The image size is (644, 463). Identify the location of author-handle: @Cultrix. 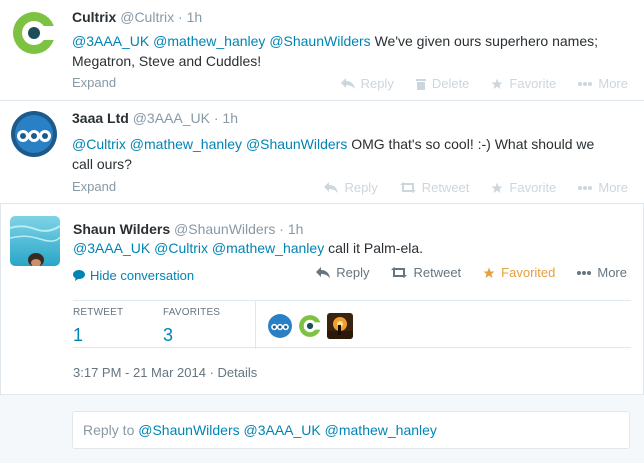
(147, 17).